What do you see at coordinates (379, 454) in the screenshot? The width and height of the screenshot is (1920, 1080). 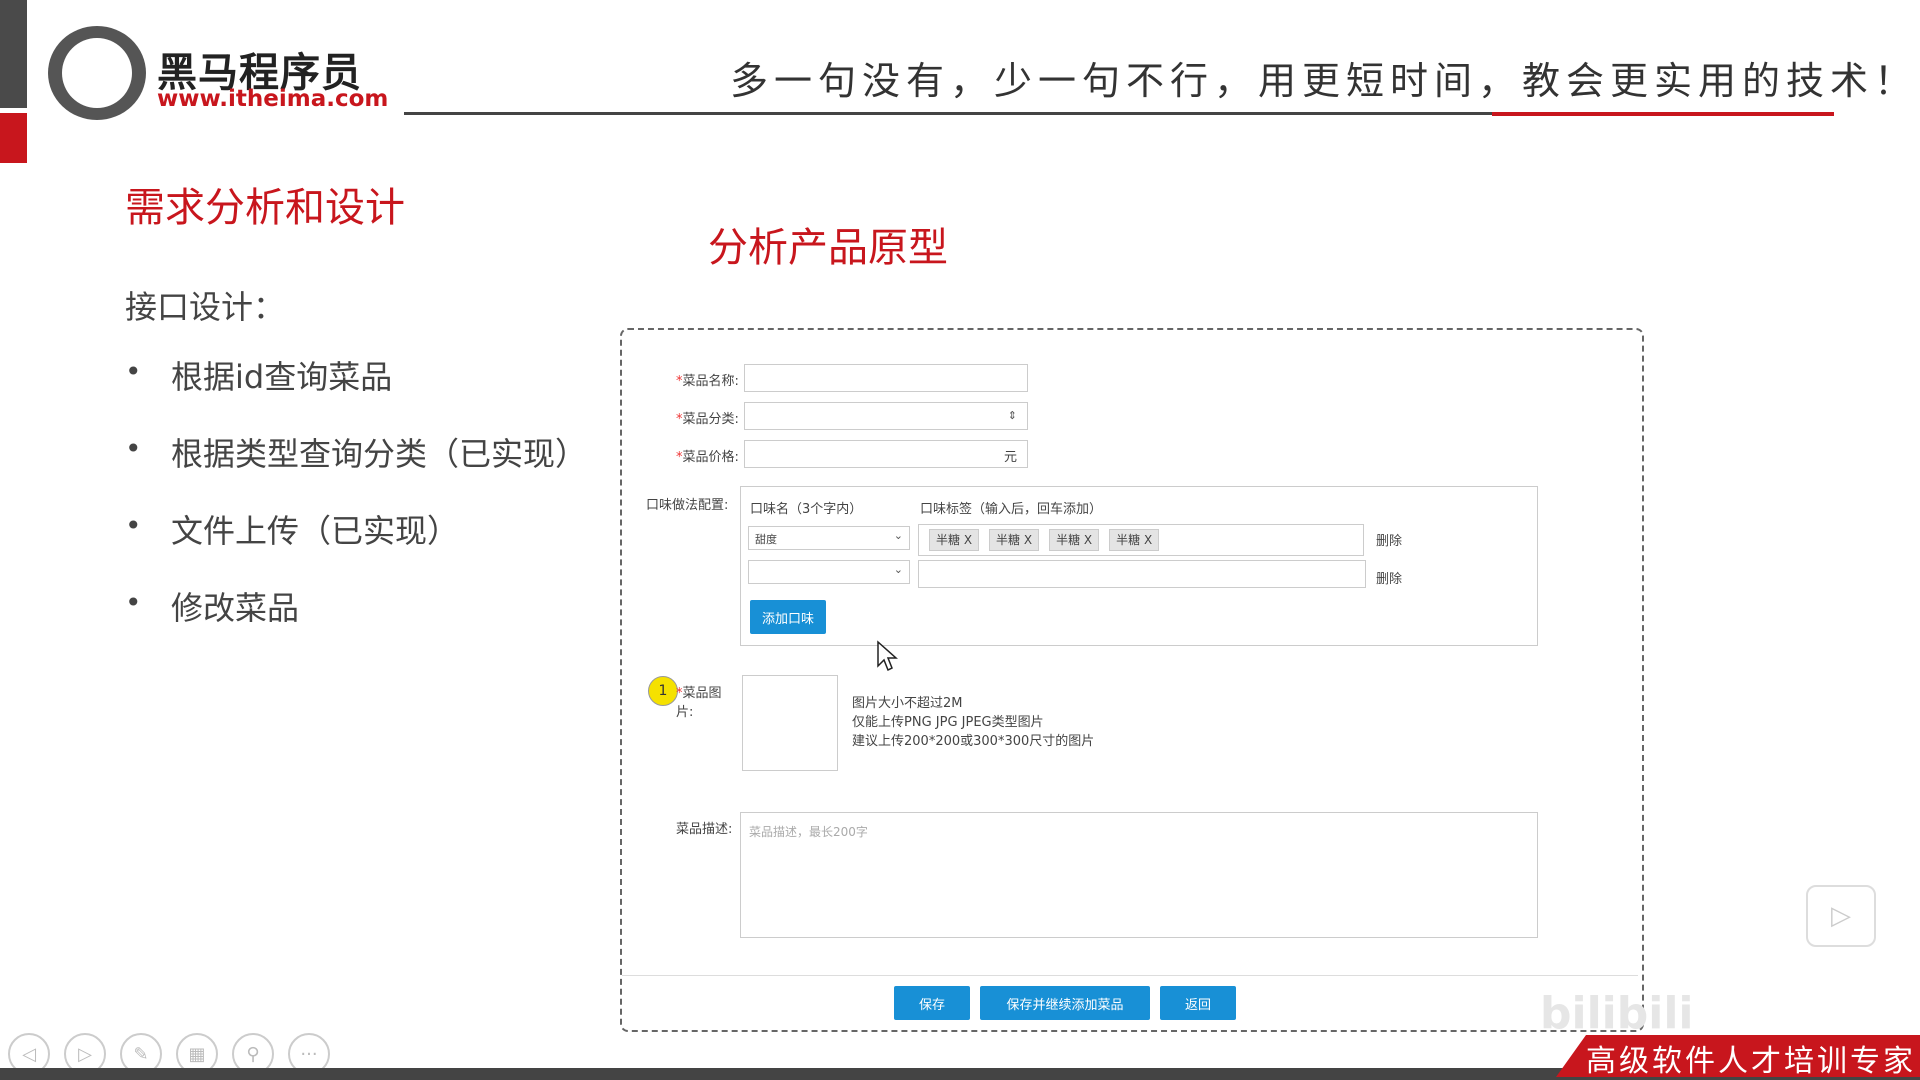 I see `bullet-text: 根据类型查询分类（已实现）` at bounding box center [379, 454].